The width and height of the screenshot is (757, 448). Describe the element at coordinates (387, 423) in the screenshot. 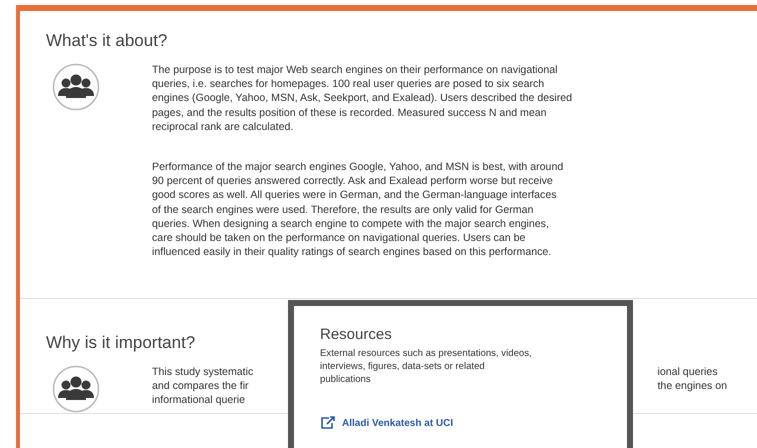

I see `resource-link: Alladi Venkatesh at UCI` at that location.